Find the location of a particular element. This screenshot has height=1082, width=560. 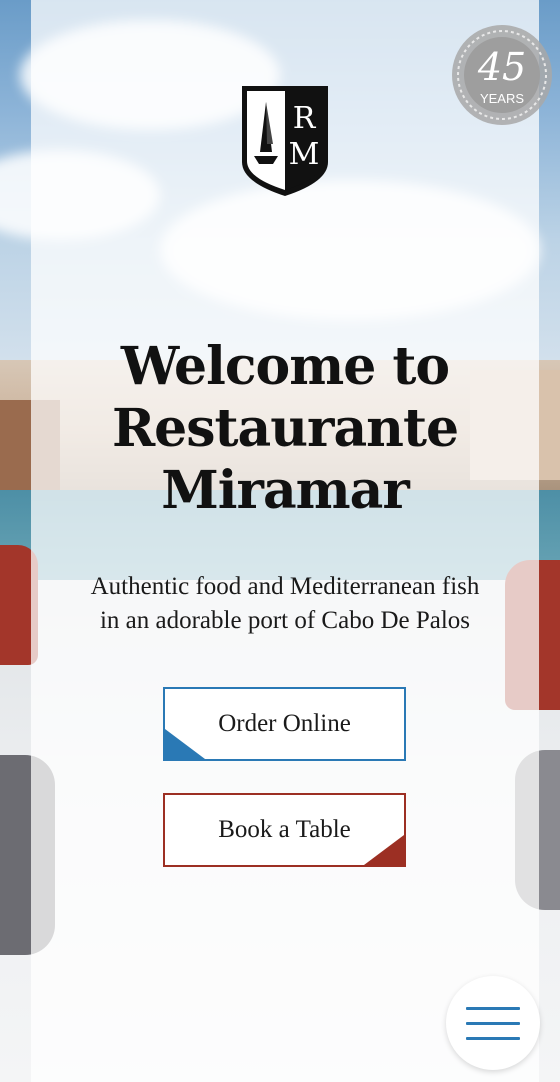

logo-letter-r: R is located at coordinates (305, 118).